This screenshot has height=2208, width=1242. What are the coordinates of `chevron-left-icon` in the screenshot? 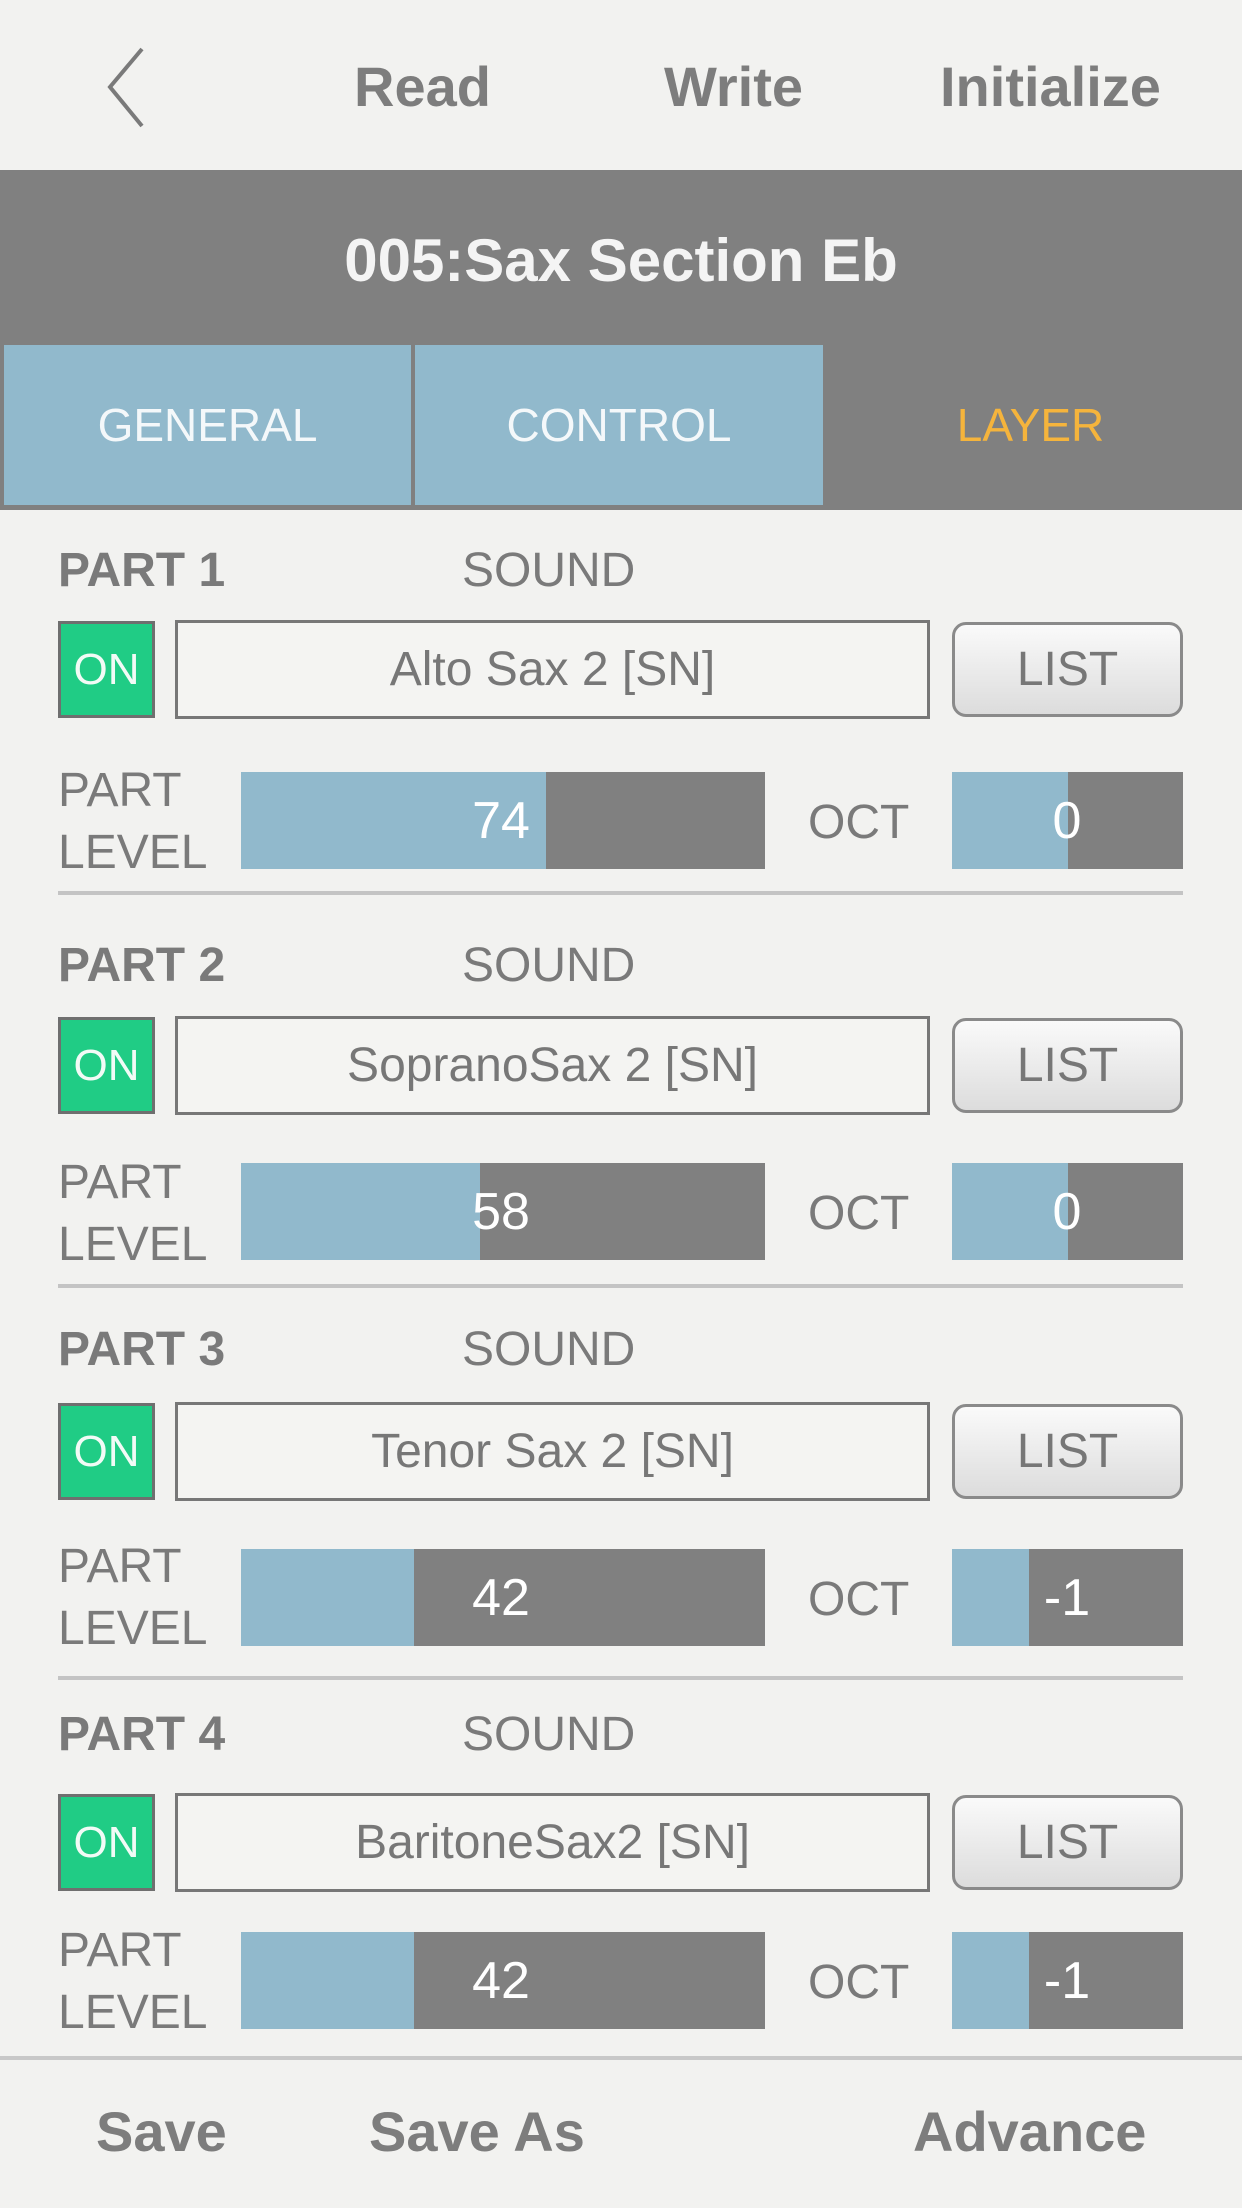 It's located at (125, 87).